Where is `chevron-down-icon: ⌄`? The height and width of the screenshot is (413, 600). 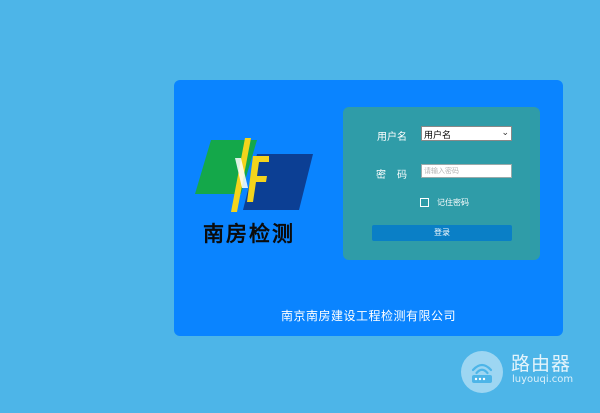
chevron-down-icon: ⌄ is located at coordinates (505, 133).